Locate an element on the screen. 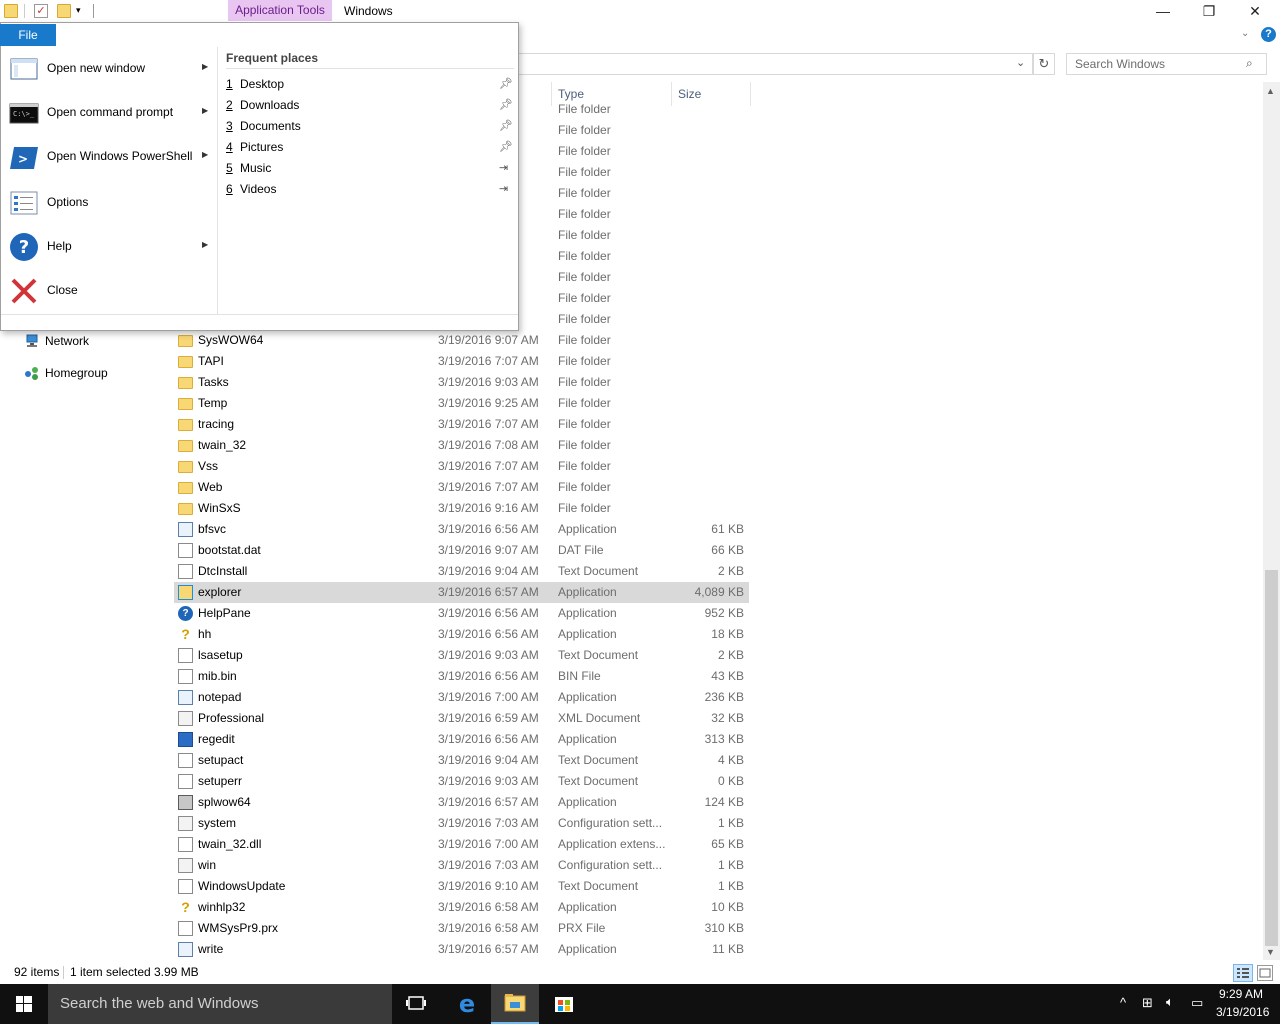 Image resolution: width=1280 pixels, height=1027 pixels. cell-name: twain_32 is located at coordinates (222, 445).